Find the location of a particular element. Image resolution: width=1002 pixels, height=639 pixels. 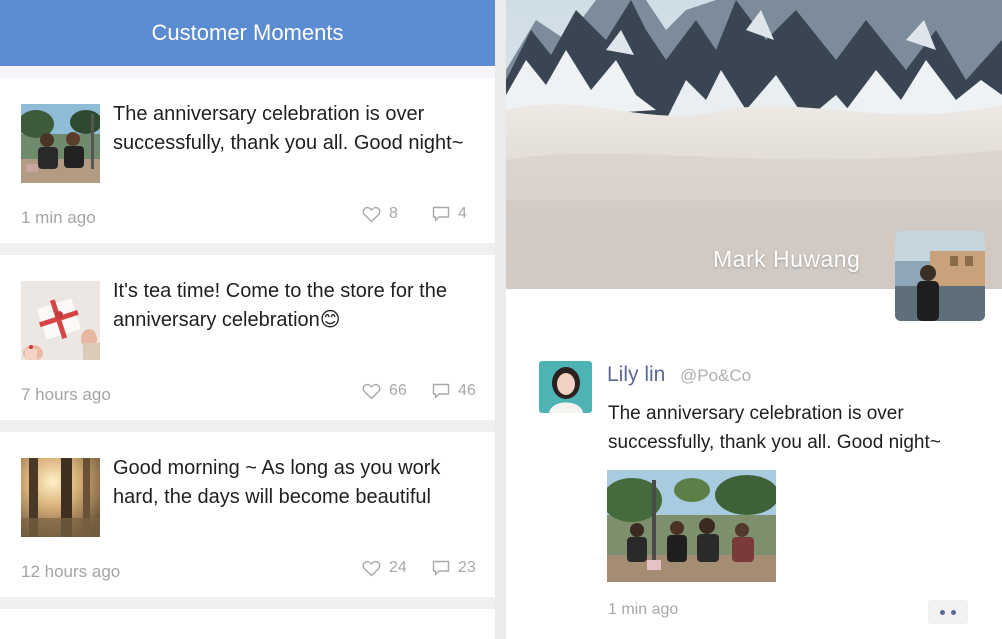

page-title: Customer Moments is located at coordinates (247, 32).